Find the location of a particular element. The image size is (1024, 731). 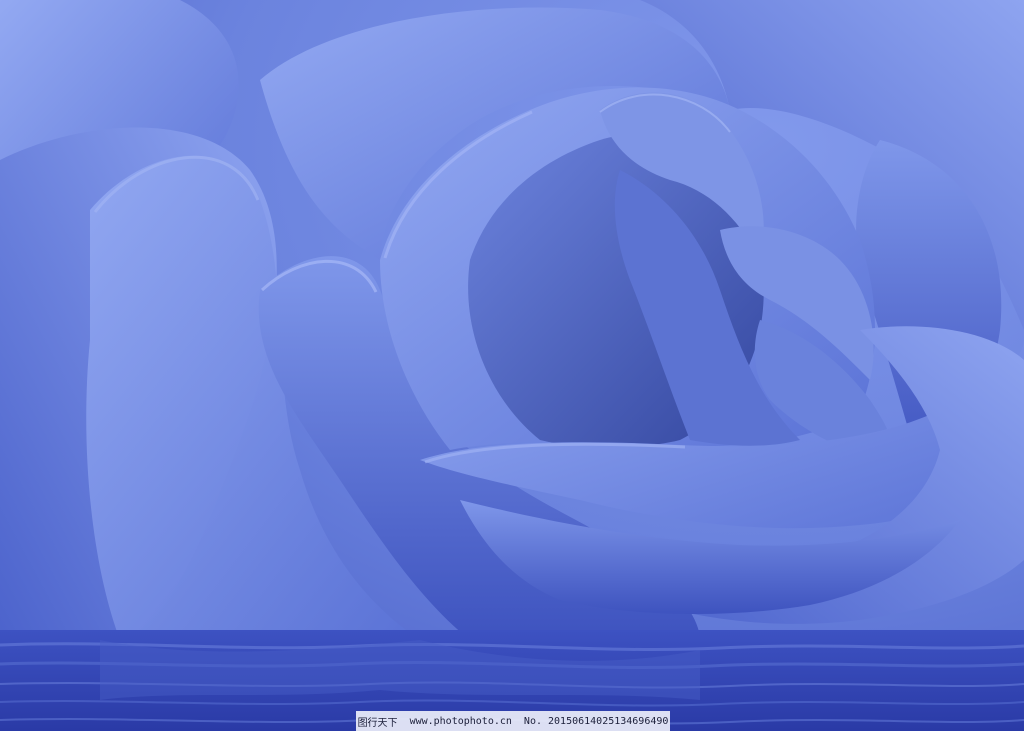

watermark-number: No. 20150614025134696490 is located at coordinates (596, 721).